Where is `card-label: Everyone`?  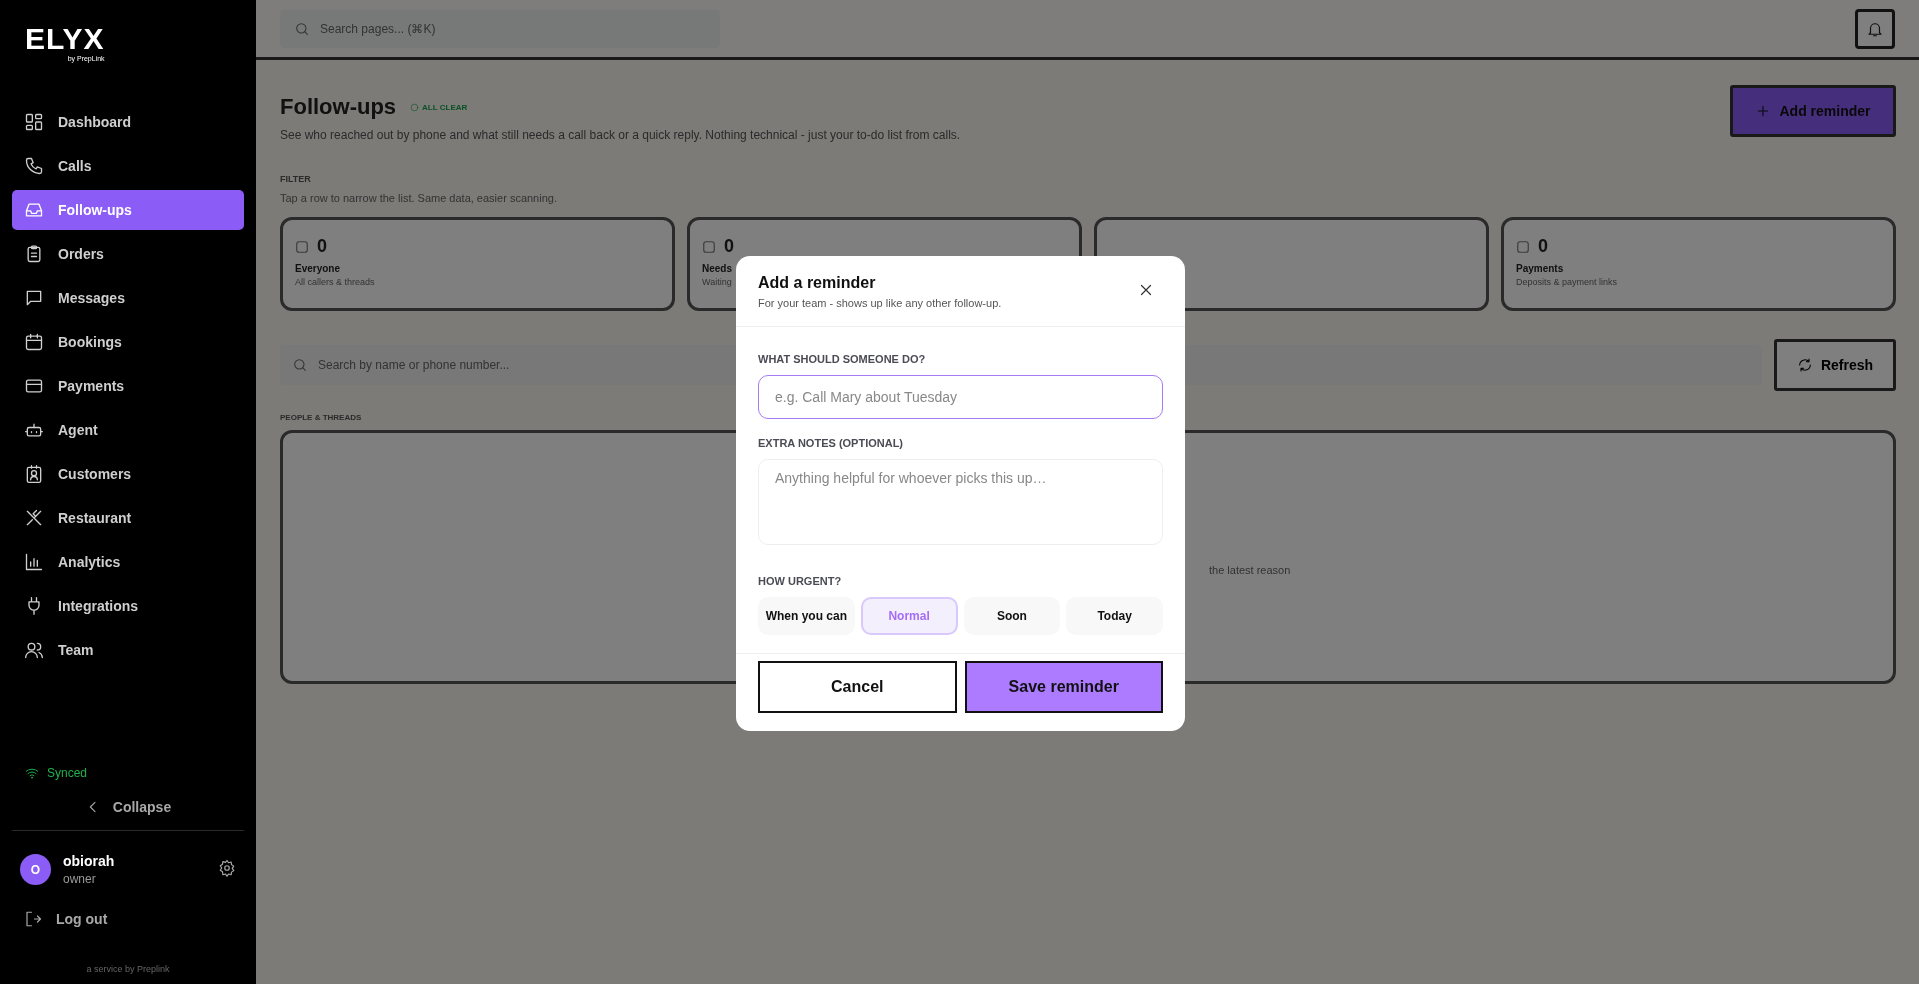 card-label: Everyone is located at coordinates (318, 268).